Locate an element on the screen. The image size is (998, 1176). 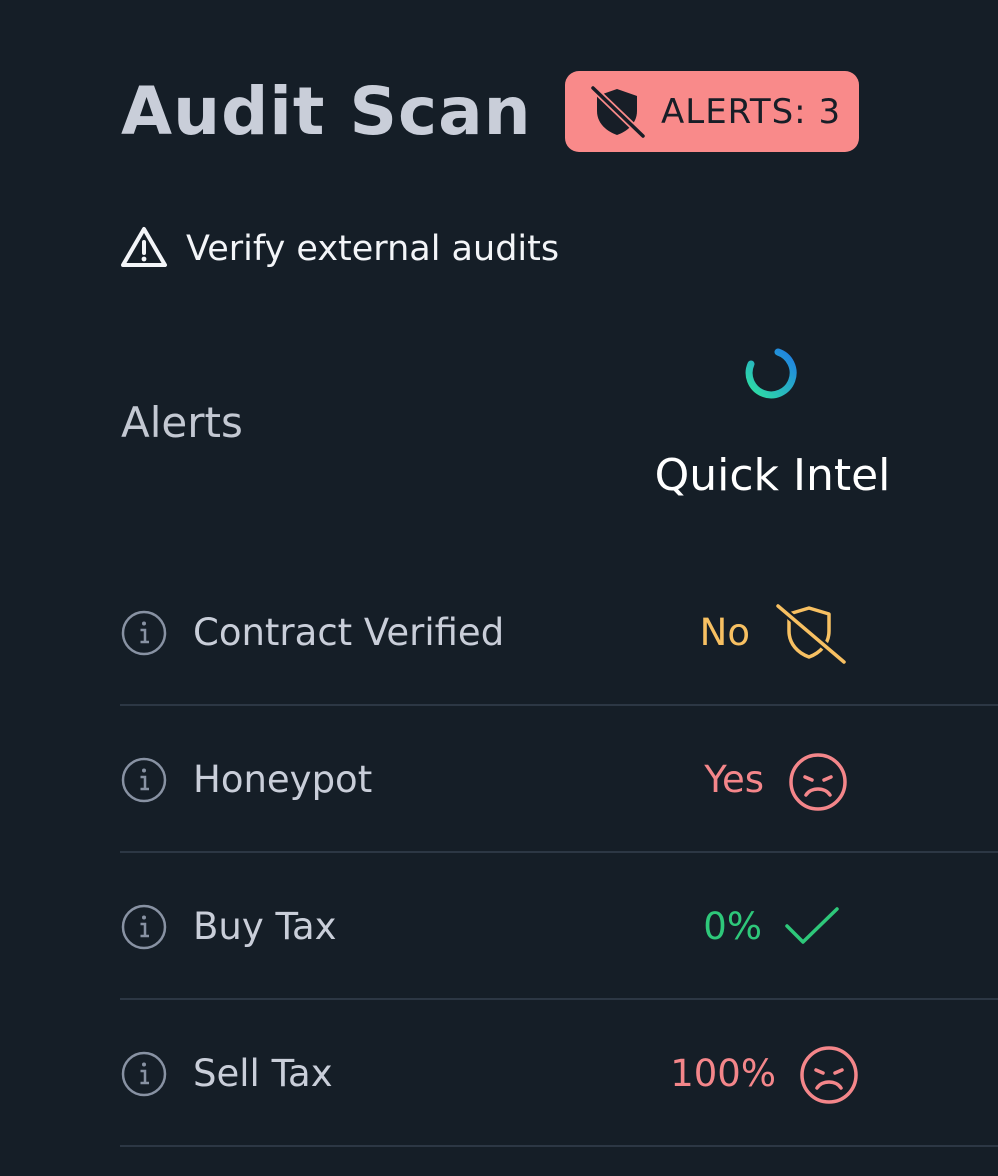
table-row: Honeypot Yes is located at coordinates (559, 780).